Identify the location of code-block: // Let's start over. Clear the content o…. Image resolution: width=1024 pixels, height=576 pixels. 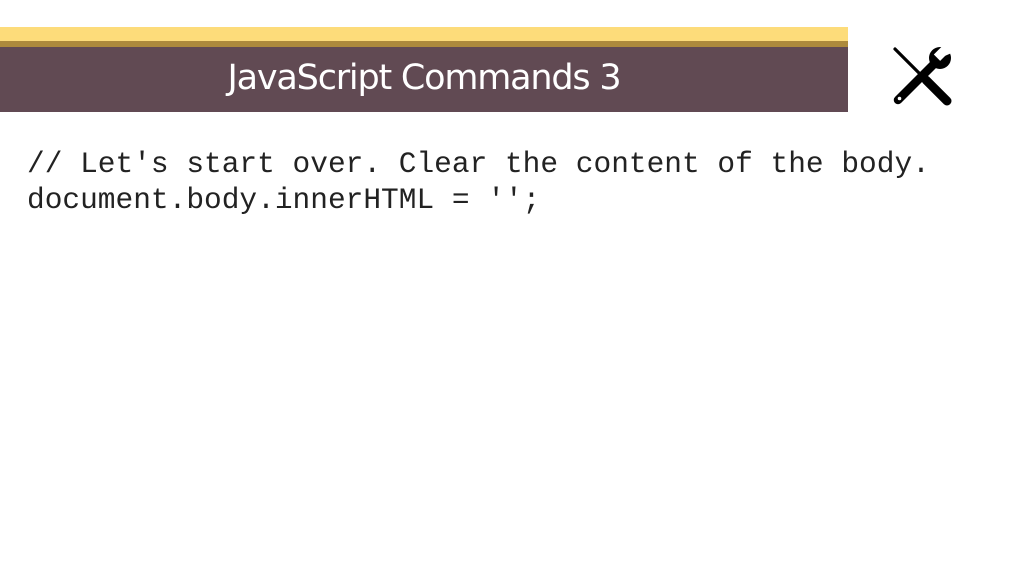
(478, 182).